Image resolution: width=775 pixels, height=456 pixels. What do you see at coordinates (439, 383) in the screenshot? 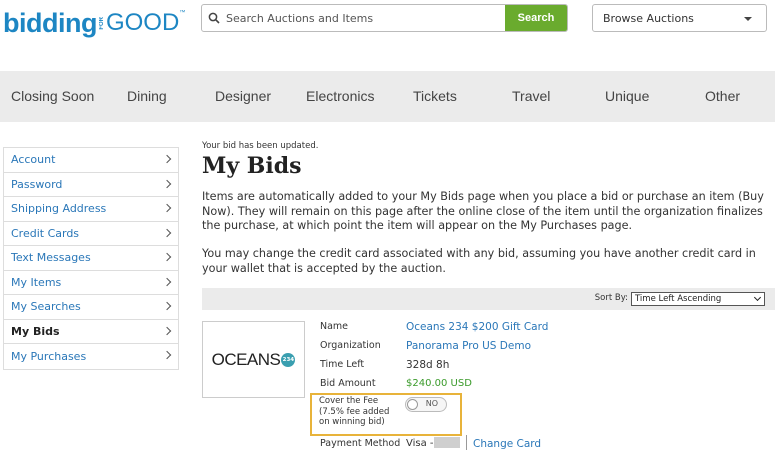
I see `bid-amount-value: $240.00 USD` at bounding box center [439, 383].